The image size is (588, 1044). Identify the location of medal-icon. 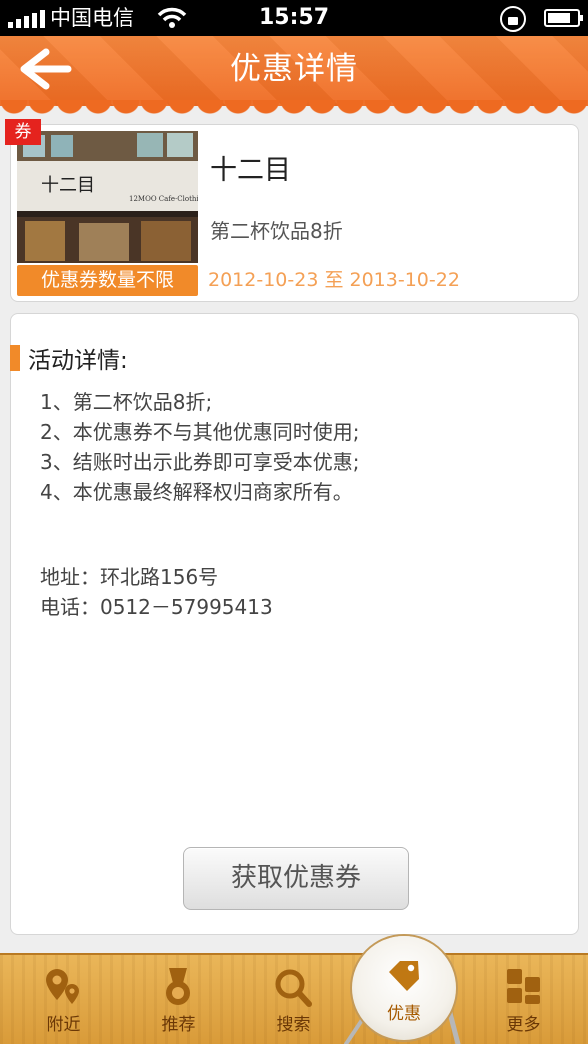
(178, 986).